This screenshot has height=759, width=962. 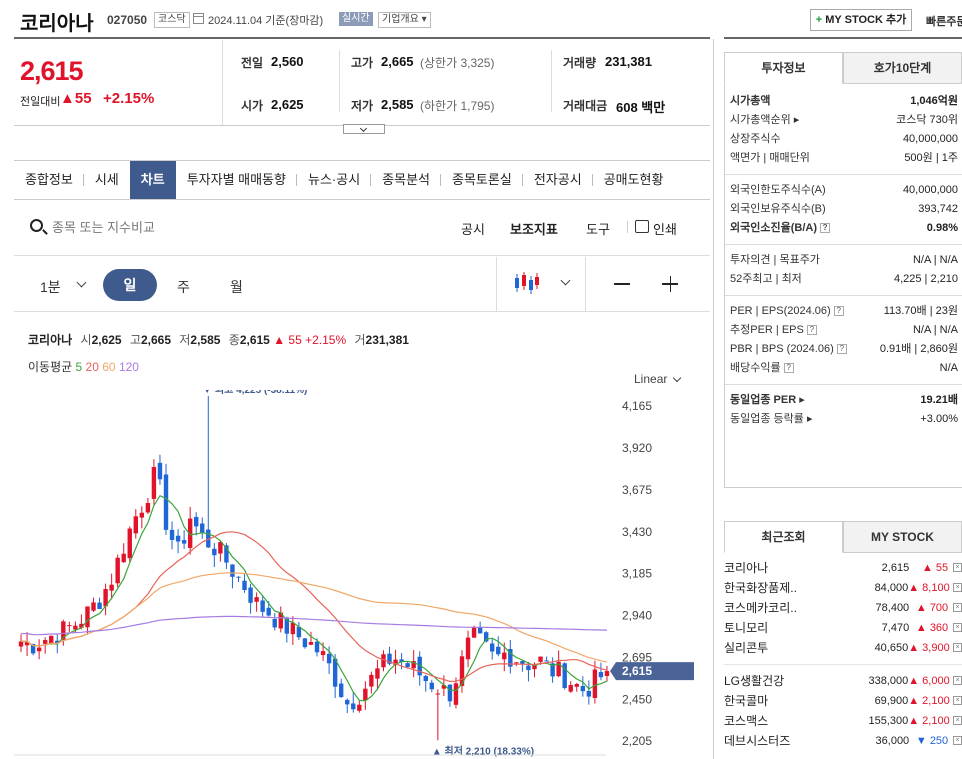 I want to click on zoom-in-button, so click(x=670, y=284).